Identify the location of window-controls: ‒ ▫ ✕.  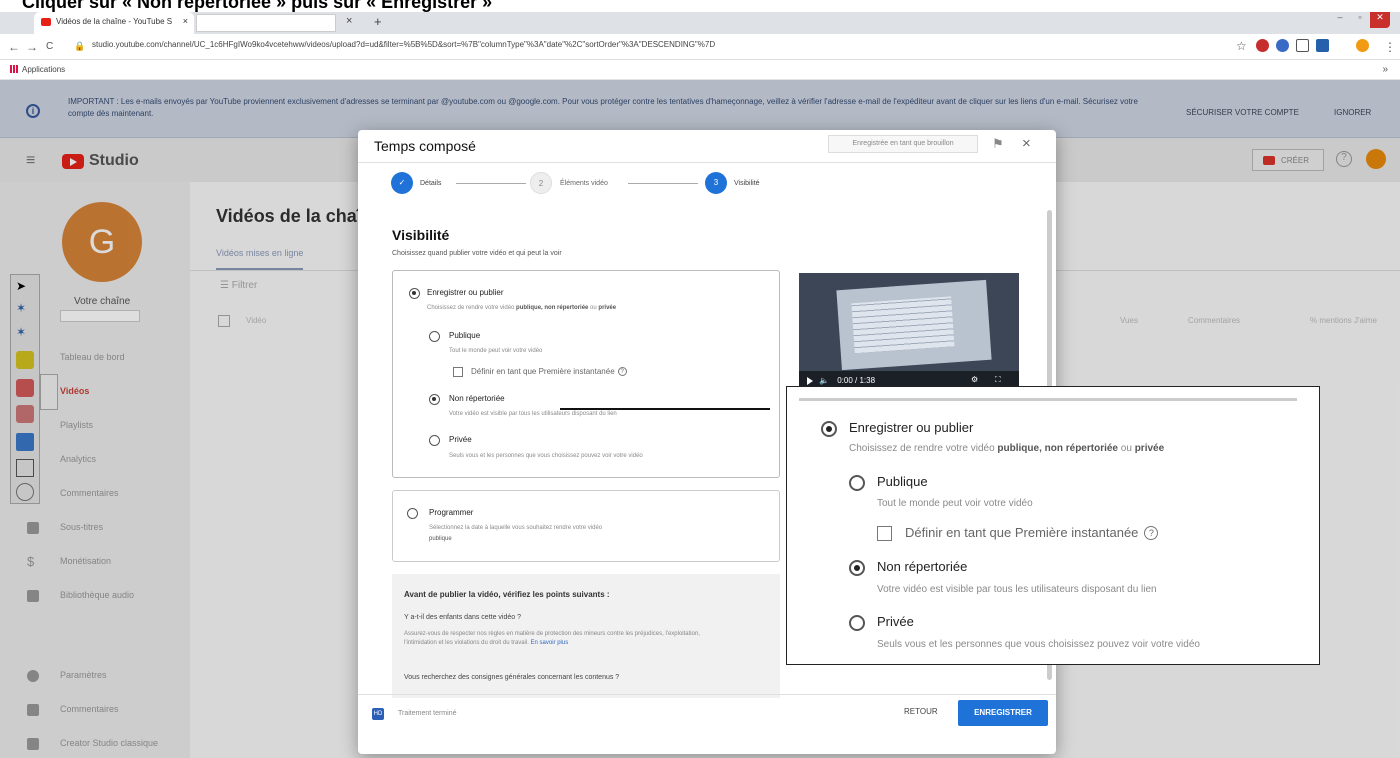
(1360, 20).